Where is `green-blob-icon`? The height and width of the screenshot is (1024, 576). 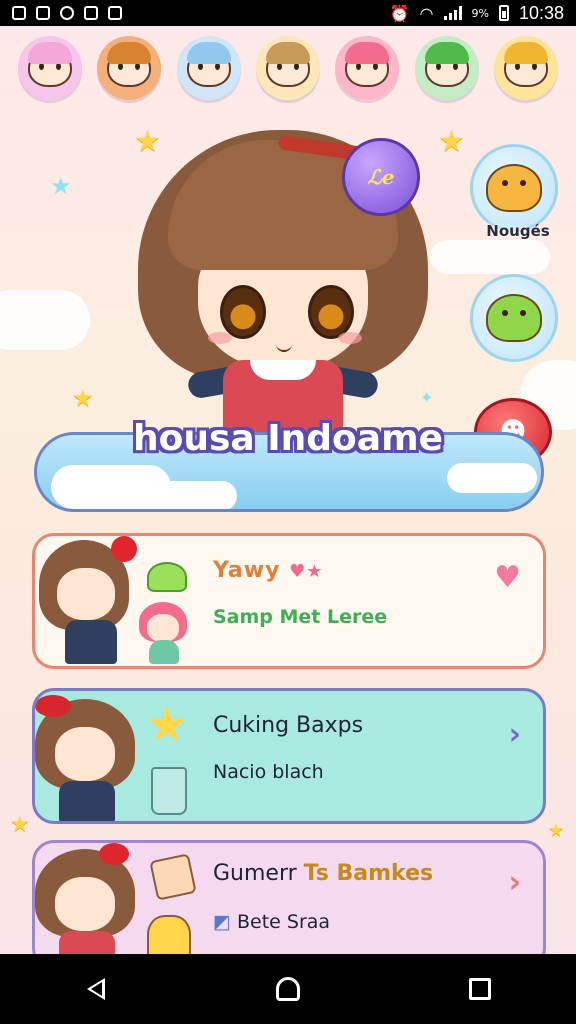 green-blob-icon is located at coordinates (514, 318).